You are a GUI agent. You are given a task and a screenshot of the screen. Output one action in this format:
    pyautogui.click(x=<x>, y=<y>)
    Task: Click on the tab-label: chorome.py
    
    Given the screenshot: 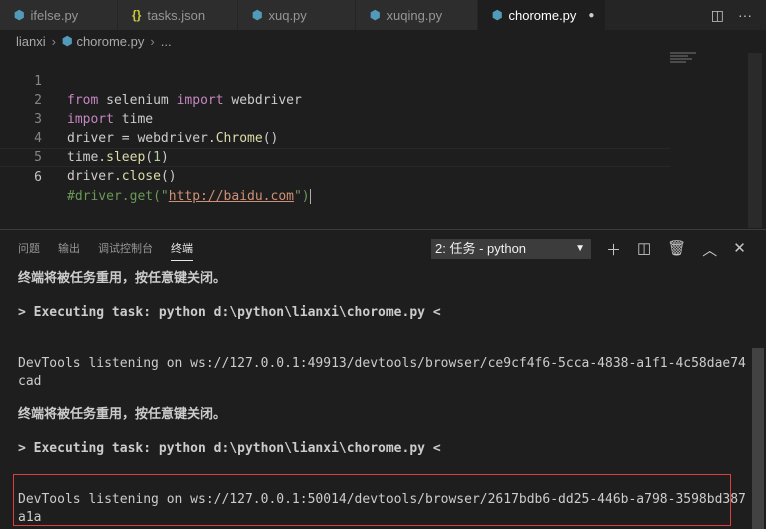 What is the action you would take?
    pyautogui.click(x=542, y=15)
    